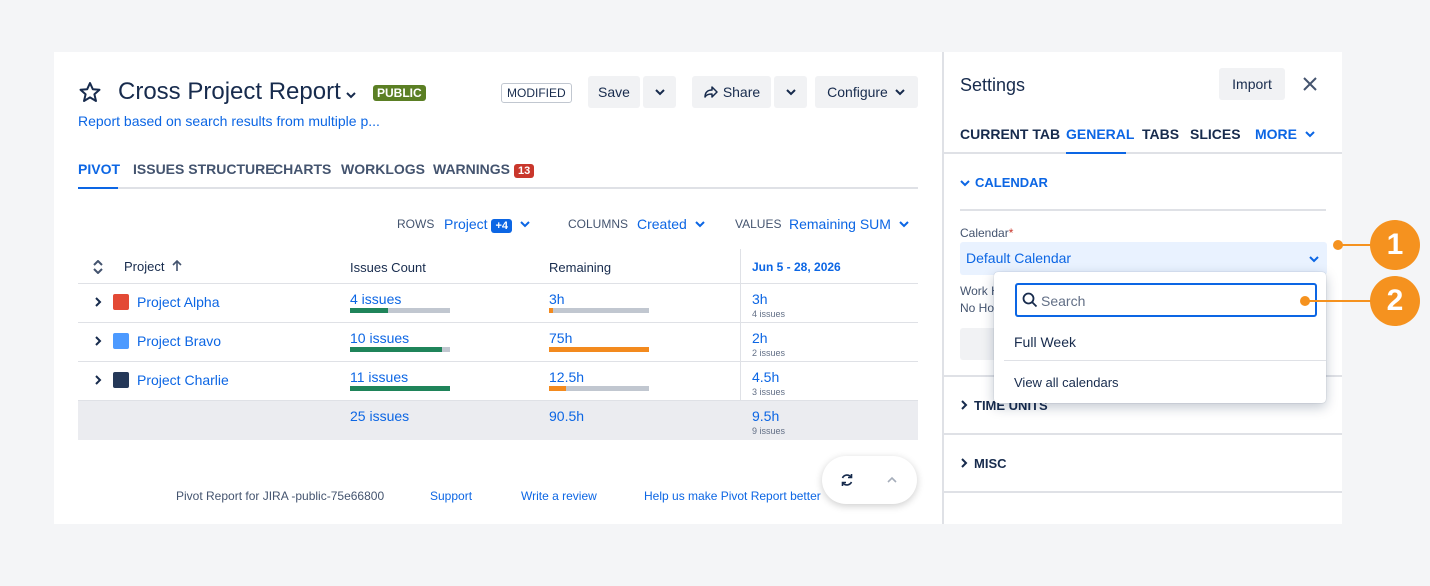 This screenshot has width=1430, height=586. What do you see at coordinates (760, 338) in the screenshot?
I see `date-value-link: 2h` at bounding box center [760, 338].